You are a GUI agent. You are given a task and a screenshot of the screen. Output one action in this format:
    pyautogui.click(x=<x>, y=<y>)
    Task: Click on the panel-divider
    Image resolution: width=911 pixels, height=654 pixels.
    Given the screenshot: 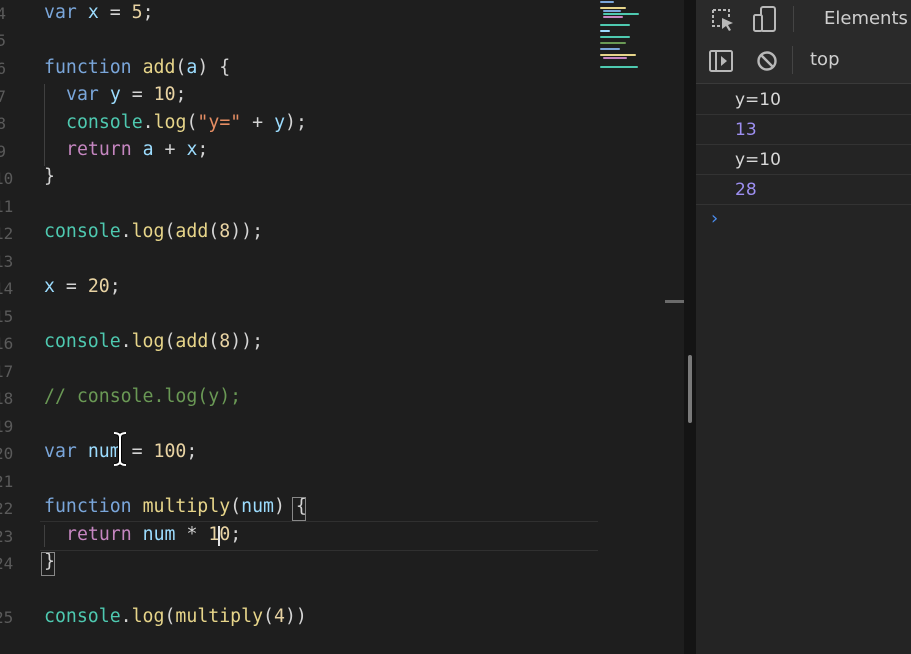 What is the action you would take?
    pyautogui.click(x=690, y=327)
    